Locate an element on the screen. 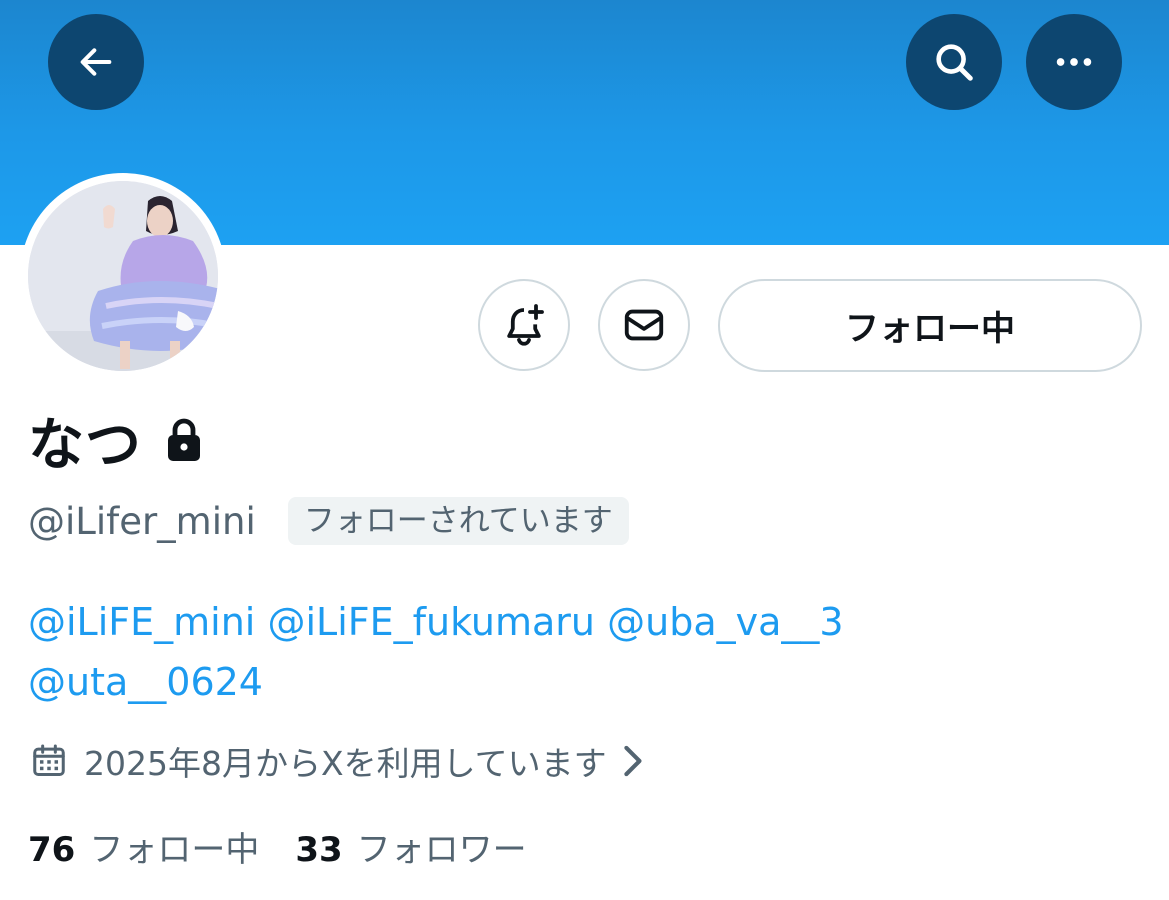  following-stat: 76 フォロー中 is located at coordinates (143, 846).